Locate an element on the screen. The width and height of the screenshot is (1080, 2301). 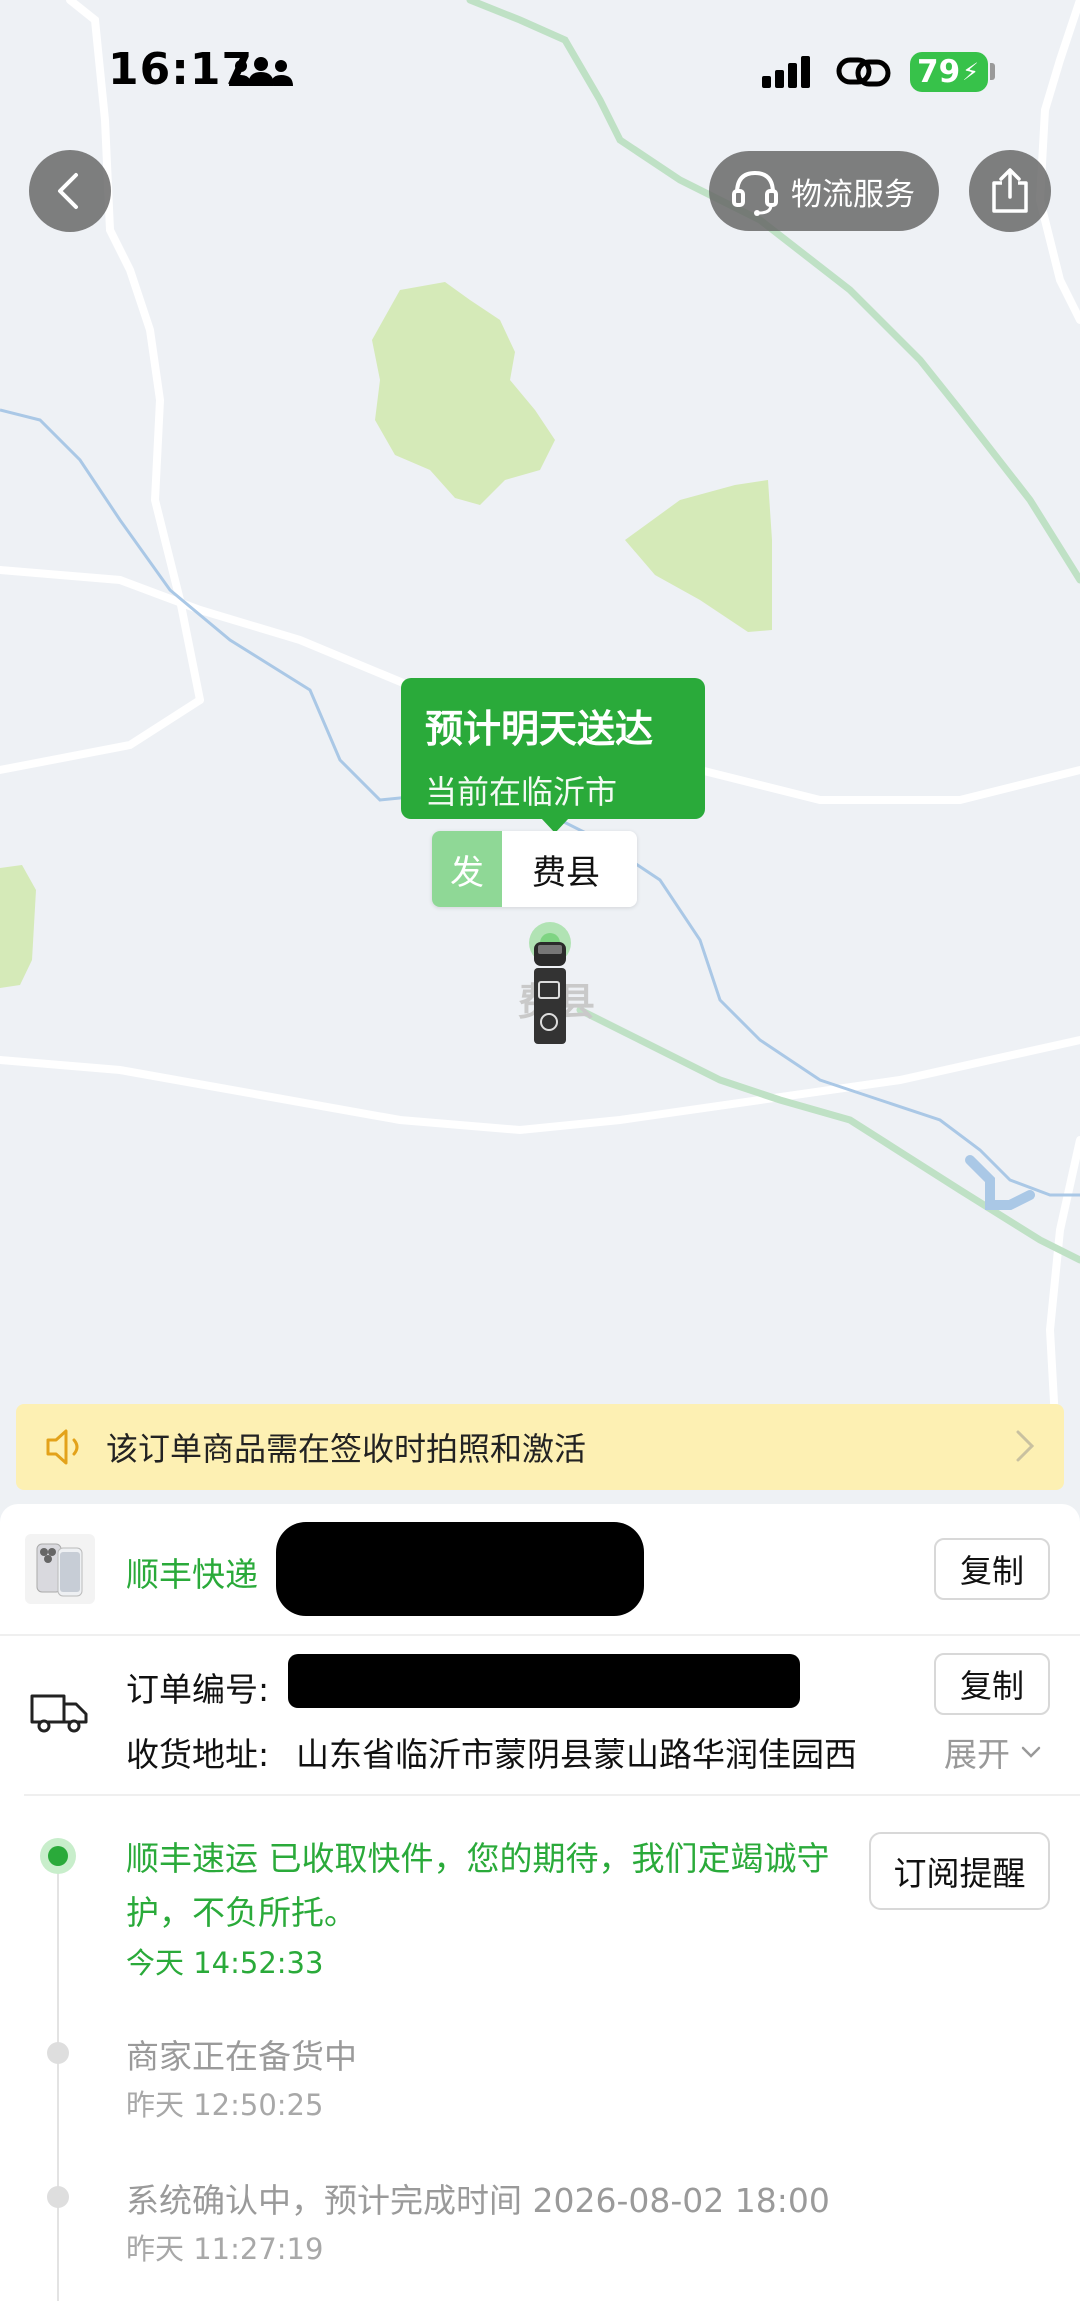
logistics-service-button: 物流服务 is located at coordinates (824, 191).